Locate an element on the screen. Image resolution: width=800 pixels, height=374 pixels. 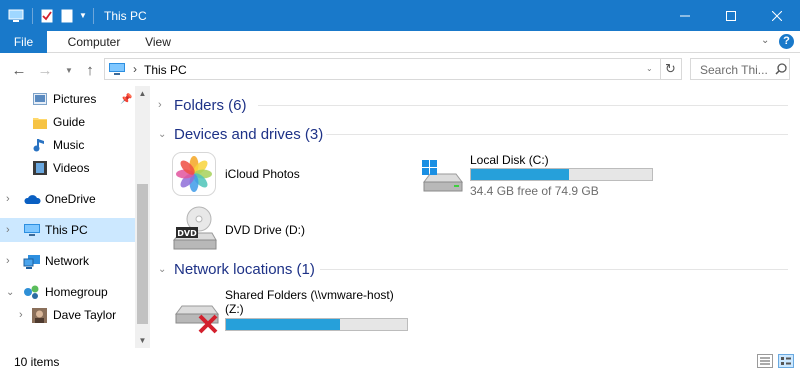
homegroup-icon is located at coordinates (31, 292).